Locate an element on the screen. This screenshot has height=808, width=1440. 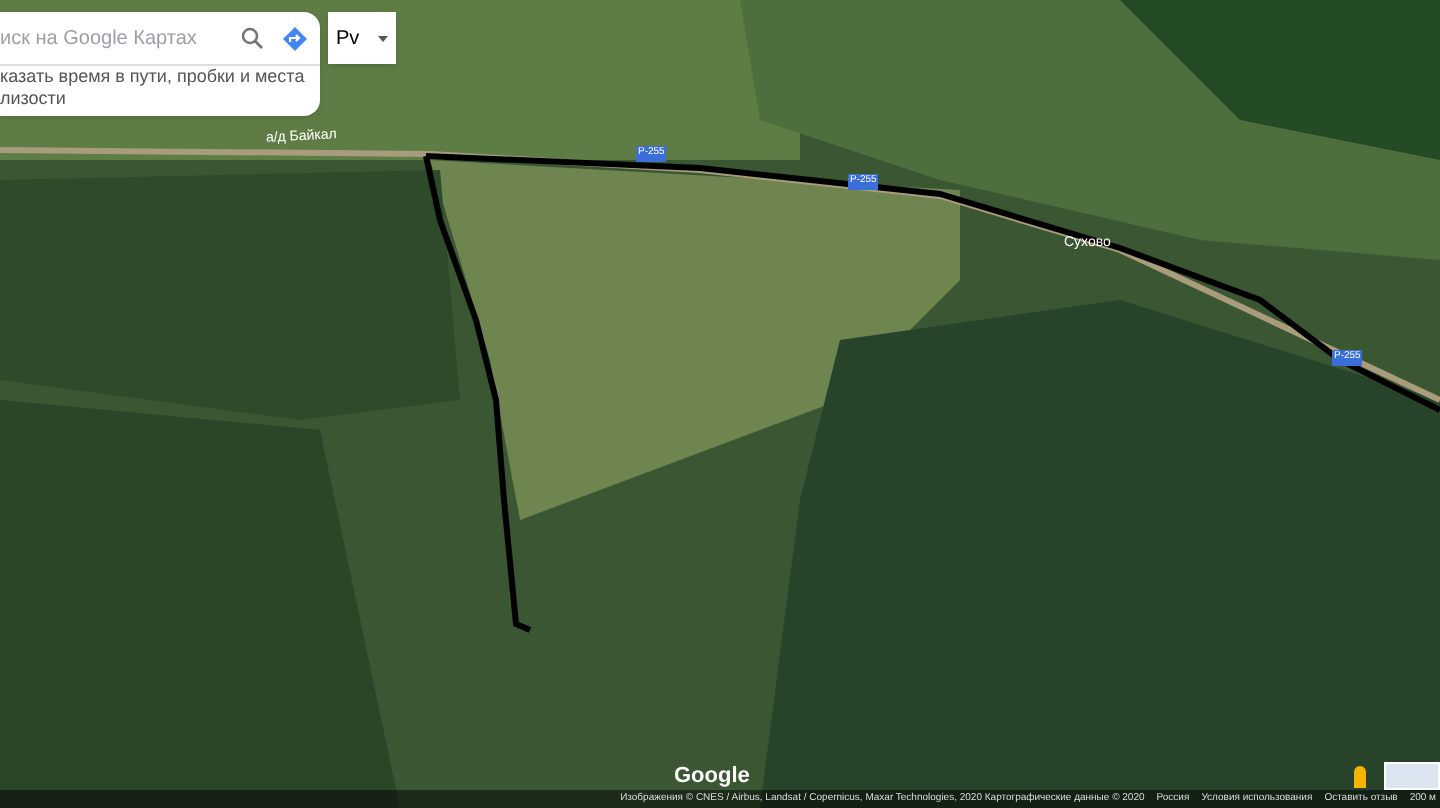
search-hint: казать время в пути, пробки и места лизости is located at coordinates (160, 87).